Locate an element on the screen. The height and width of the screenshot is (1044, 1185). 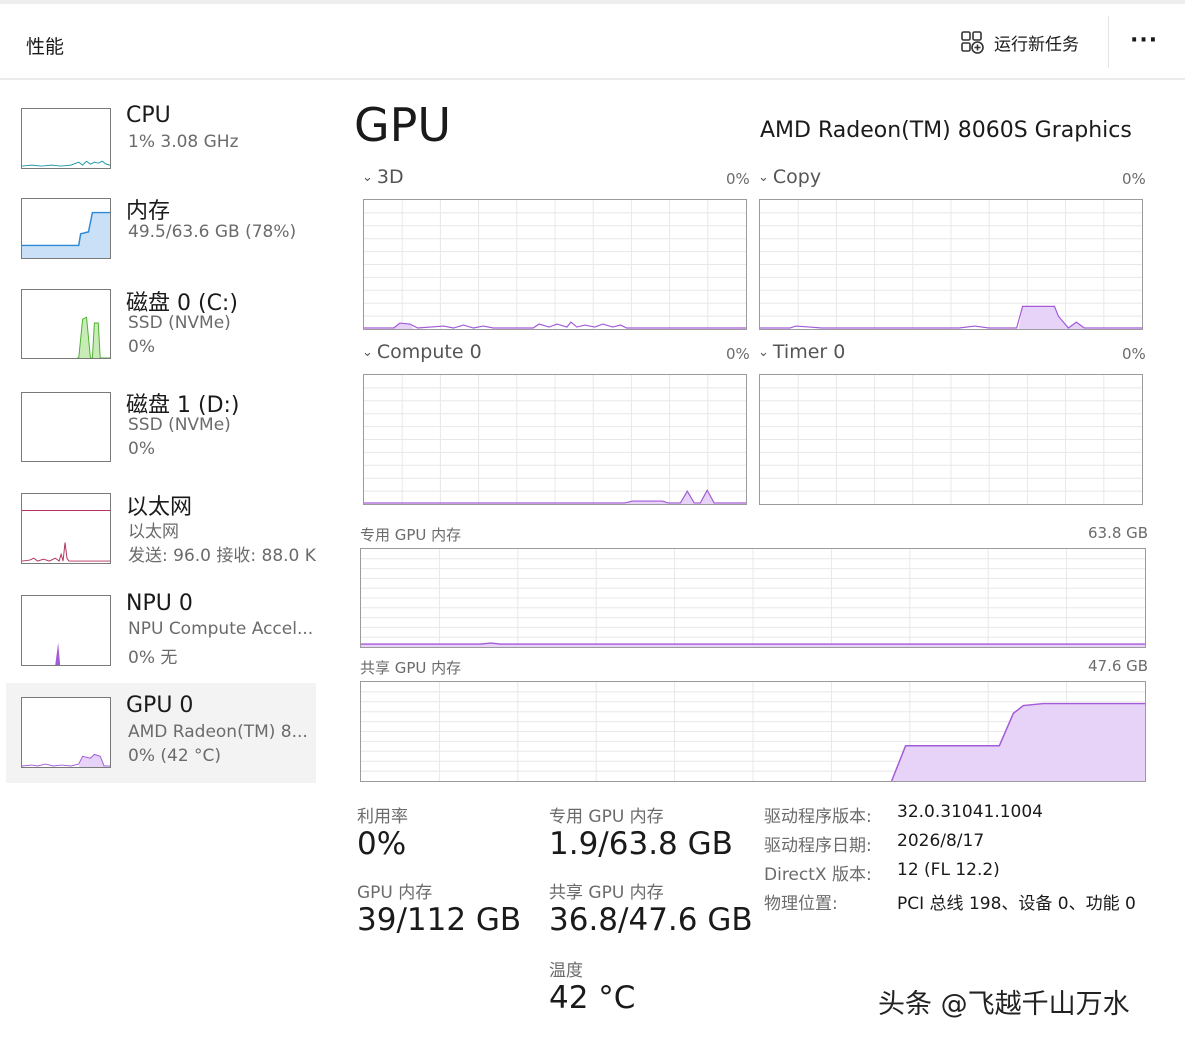
graph-3d is located at coordinates (555, 264).